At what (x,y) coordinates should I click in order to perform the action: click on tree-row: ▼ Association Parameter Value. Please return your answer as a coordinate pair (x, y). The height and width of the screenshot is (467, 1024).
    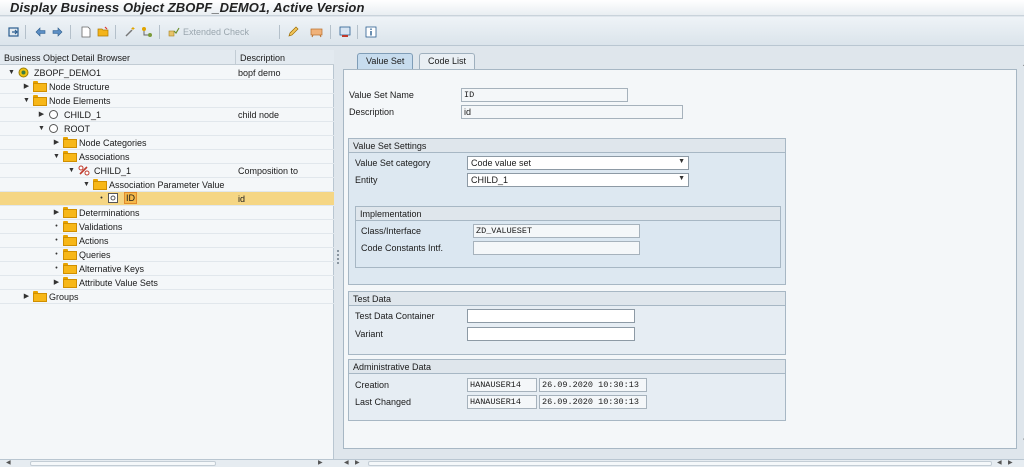
    Looking at the image, I should click on (167, 185).